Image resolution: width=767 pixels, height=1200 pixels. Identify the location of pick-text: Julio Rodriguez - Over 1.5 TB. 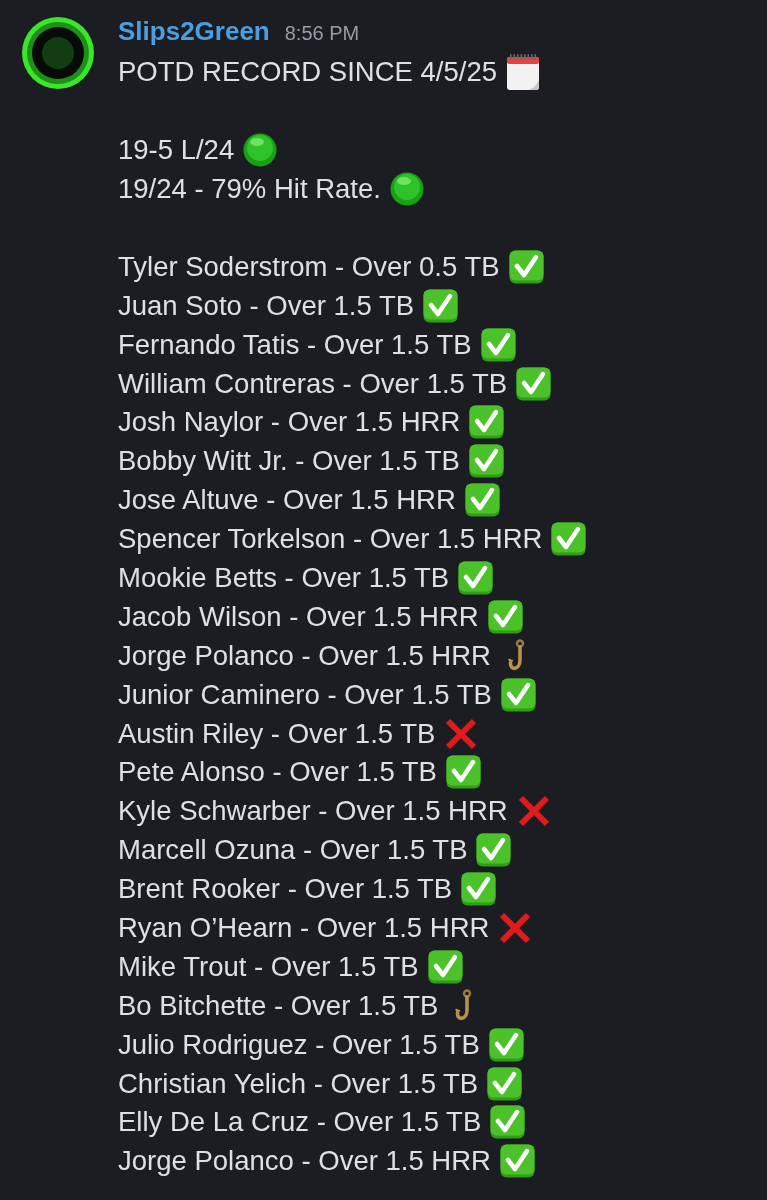
(299, 1044).